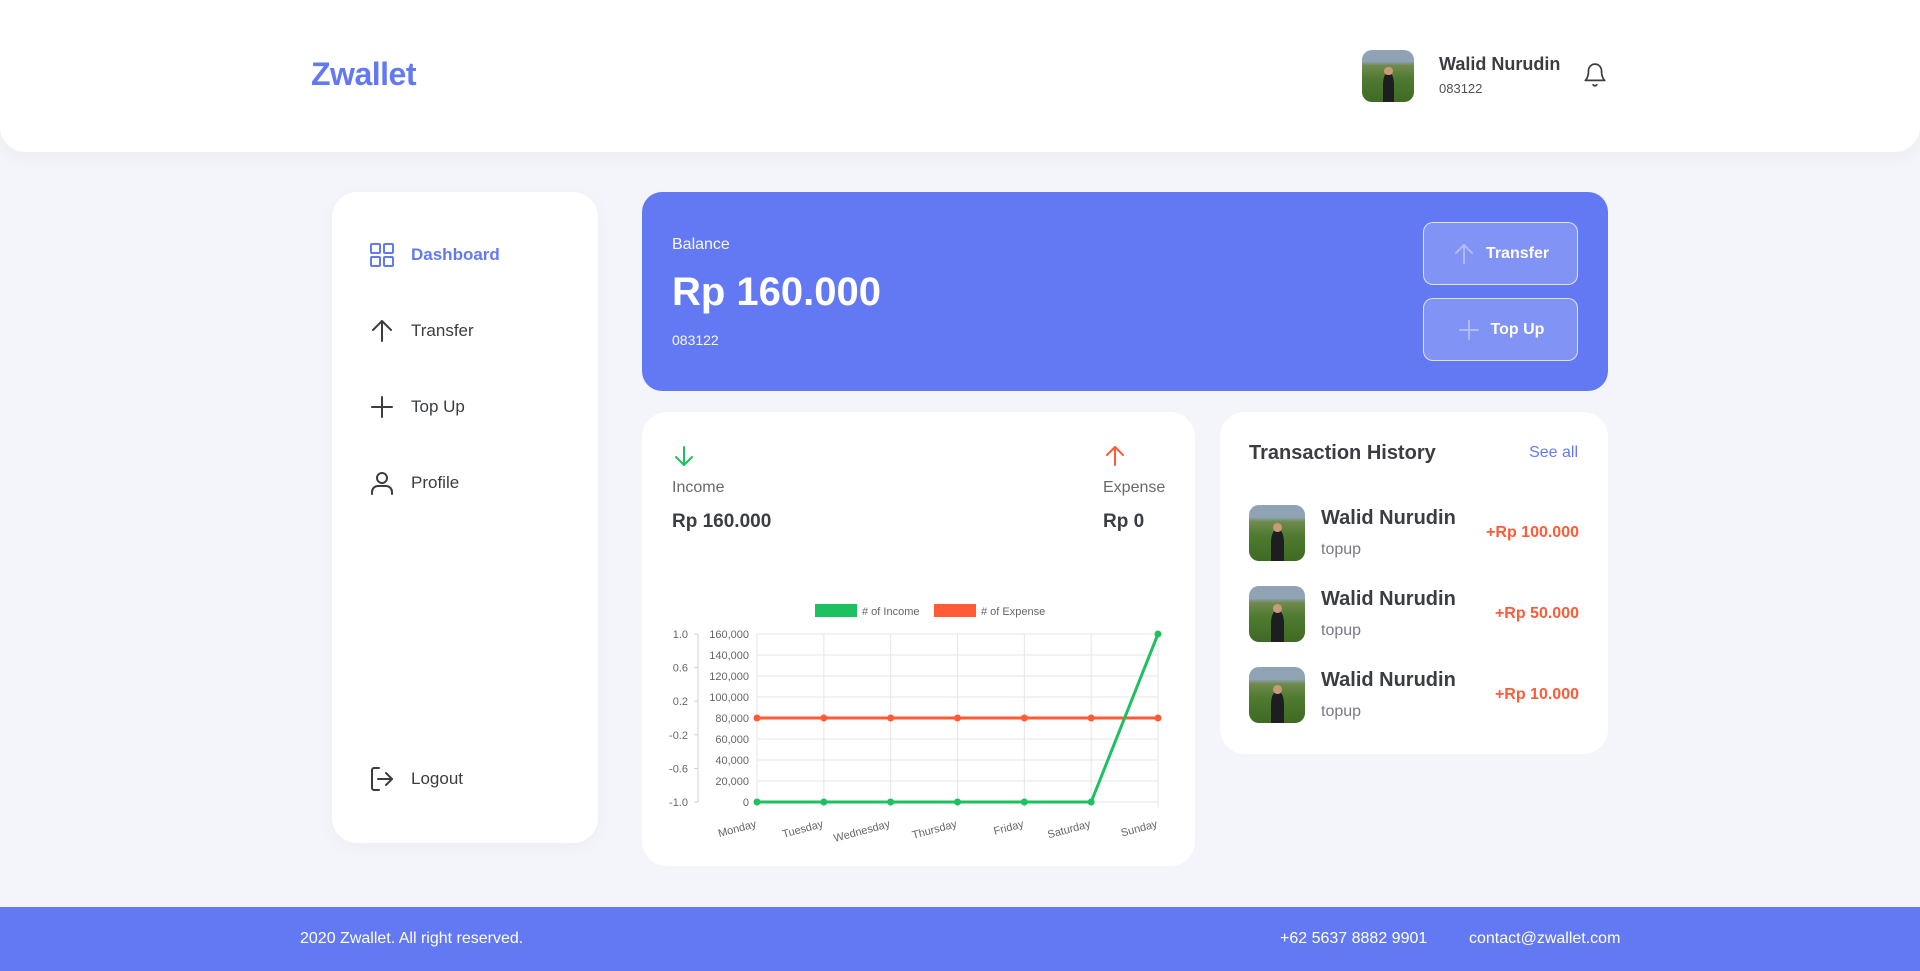 This screenshot has width=1920, height=971. I want to click on list-item: Walid Nurudin topup +Rp 10.000, so click(1414, 695).